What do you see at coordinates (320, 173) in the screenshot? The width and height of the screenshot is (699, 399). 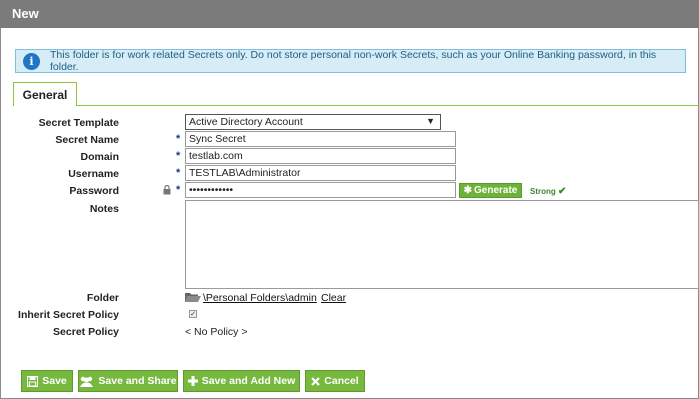 I see `username-input: TESTLAB\Administrator` at bounding box center [320, 173].